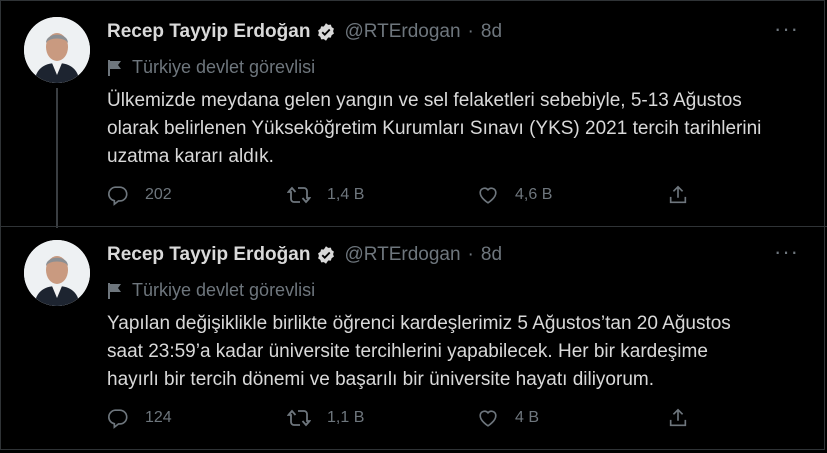 This screenshot has height=453, width=827. I want to click on reply-count: 124, so click(158, 417).